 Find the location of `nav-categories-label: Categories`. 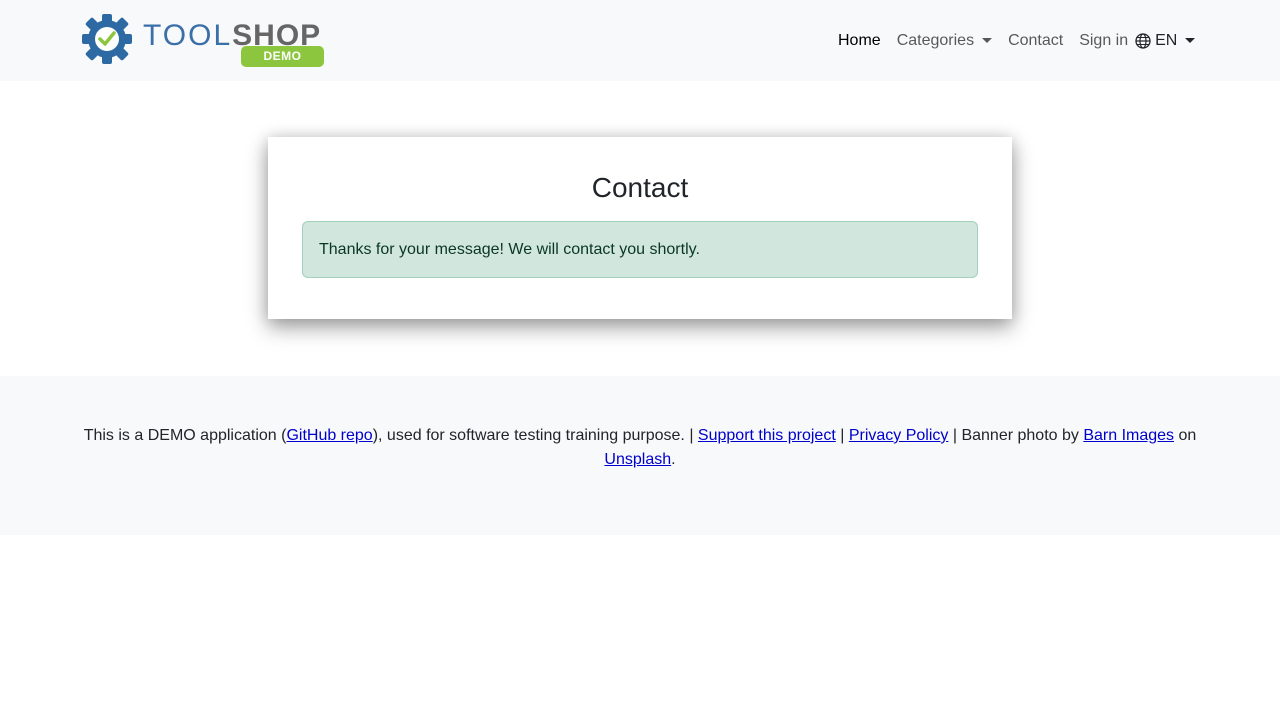

nav-categories-label: Categories is located at coordinates (935, 40).